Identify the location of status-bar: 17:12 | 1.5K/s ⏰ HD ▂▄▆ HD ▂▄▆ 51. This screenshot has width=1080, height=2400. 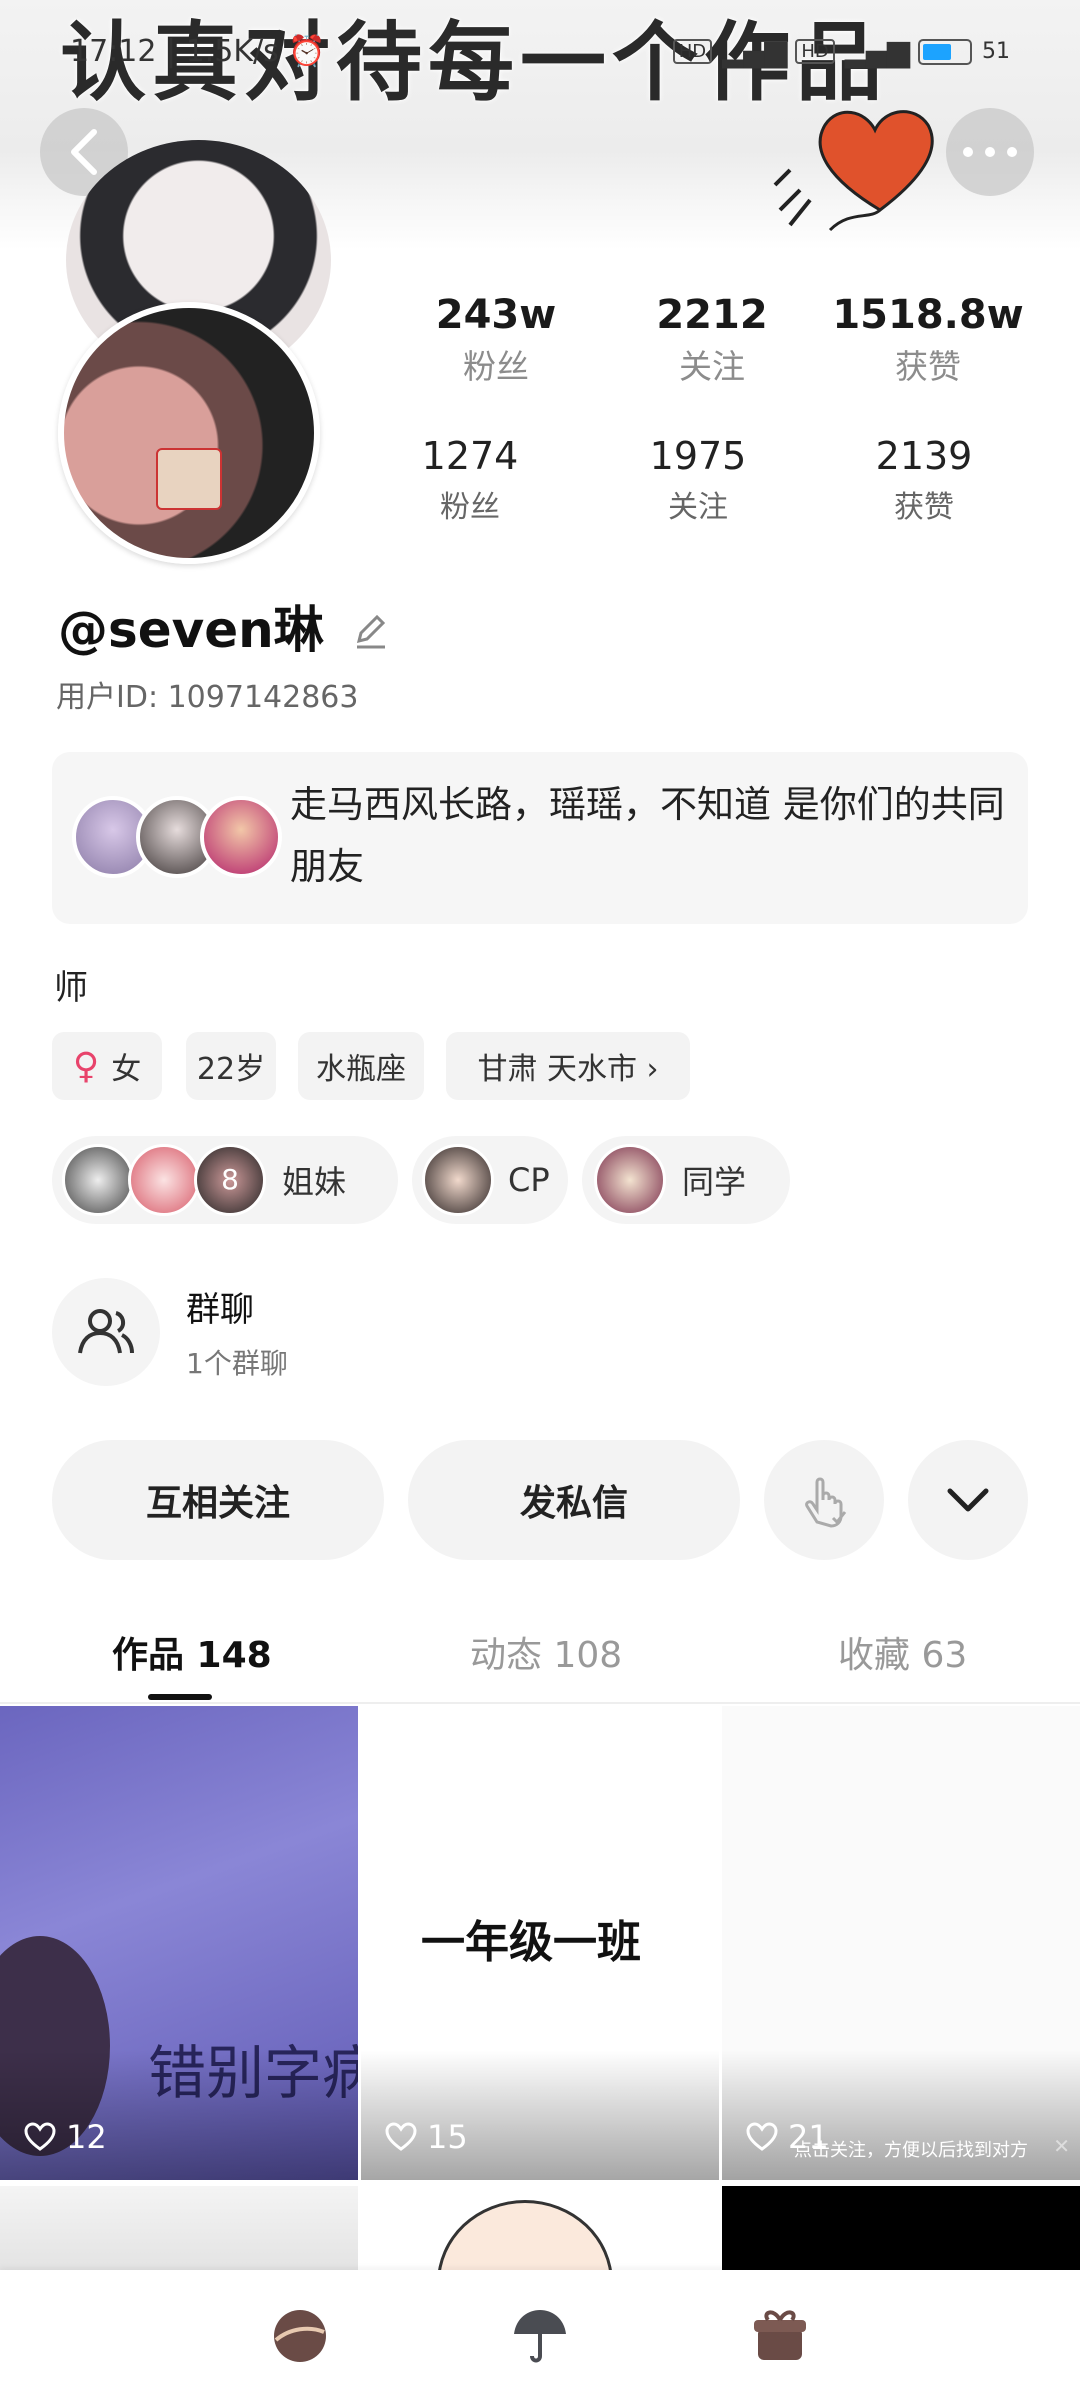
(540, 51).